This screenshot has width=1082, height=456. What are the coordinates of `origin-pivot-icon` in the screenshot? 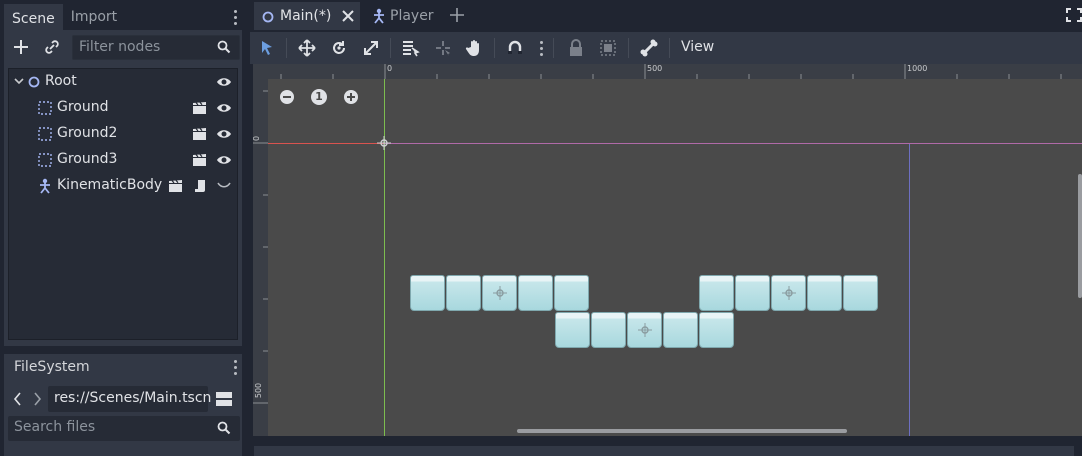 It's located at (384, 143).